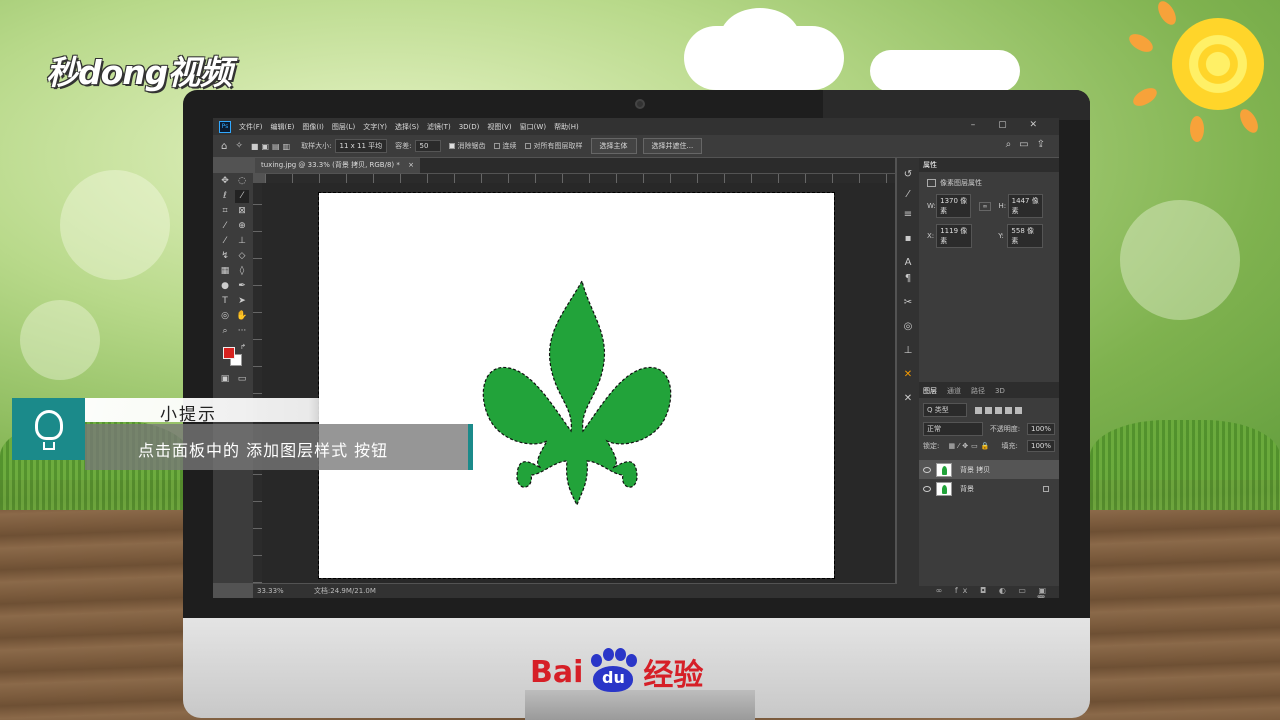 The image size is (1280, 720). What do you see at coordinates (908, 175) in the screenshot?
I see `history-icon: ↺` at bounding box center [908, 175].